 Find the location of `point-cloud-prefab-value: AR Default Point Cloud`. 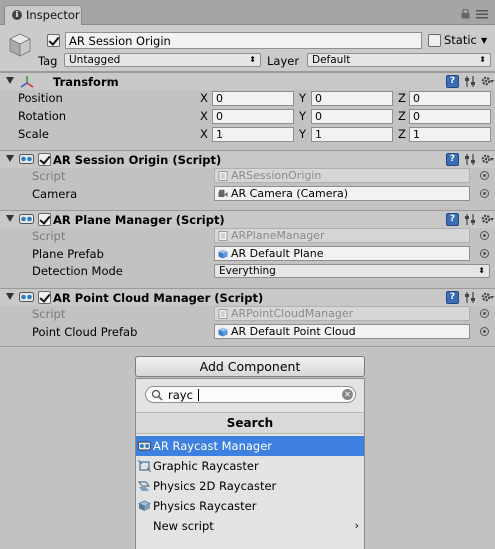

point-cloud-prefab-value: AR Default Point Cloud is located at coordinates (293, 331).